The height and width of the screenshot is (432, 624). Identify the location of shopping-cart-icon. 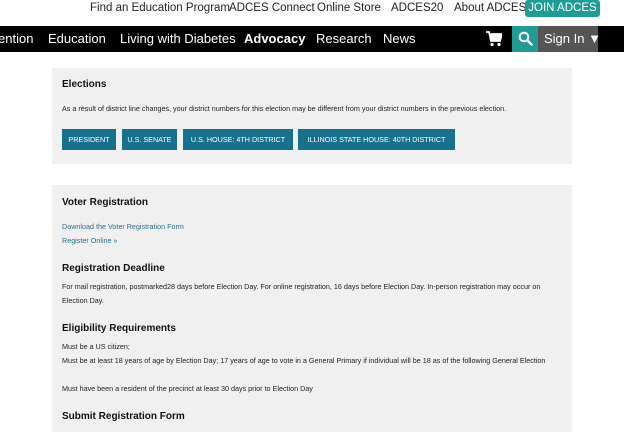
(495, 39).